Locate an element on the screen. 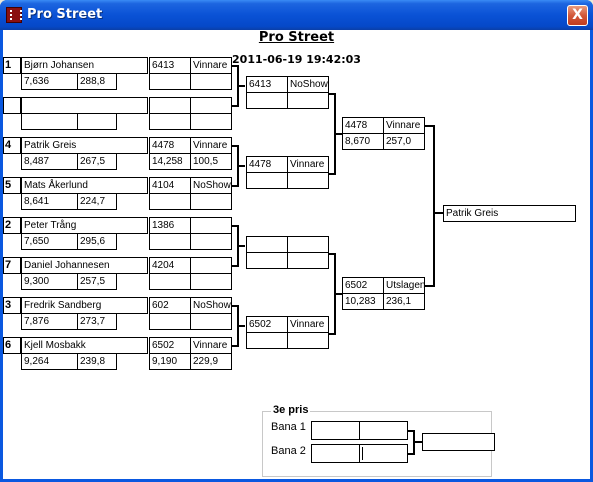 The height and width of the screenshot is (482, 593). film-icon is located at coordinates (14, 15).